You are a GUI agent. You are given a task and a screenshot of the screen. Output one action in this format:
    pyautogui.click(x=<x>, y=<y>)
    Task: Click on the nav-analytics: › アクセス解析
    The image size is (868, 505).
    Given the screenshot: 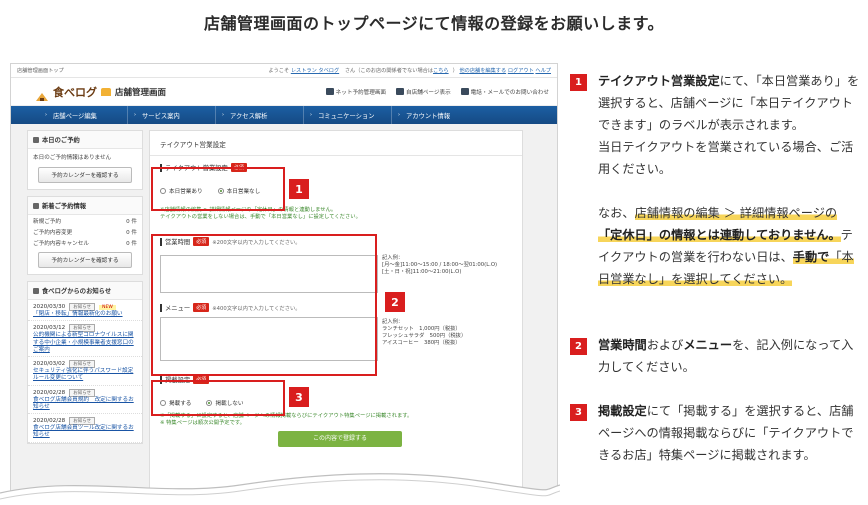 What is the action you would take?
    pyautogui.click(x=259, y=115)
    